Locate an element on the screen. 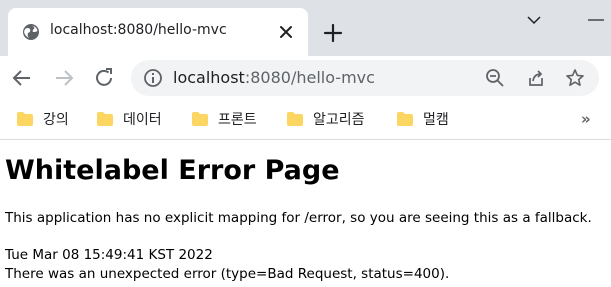 The image size is (611, 287). bookmark-folder: 멀캠 is located at coordinates (423, 119).